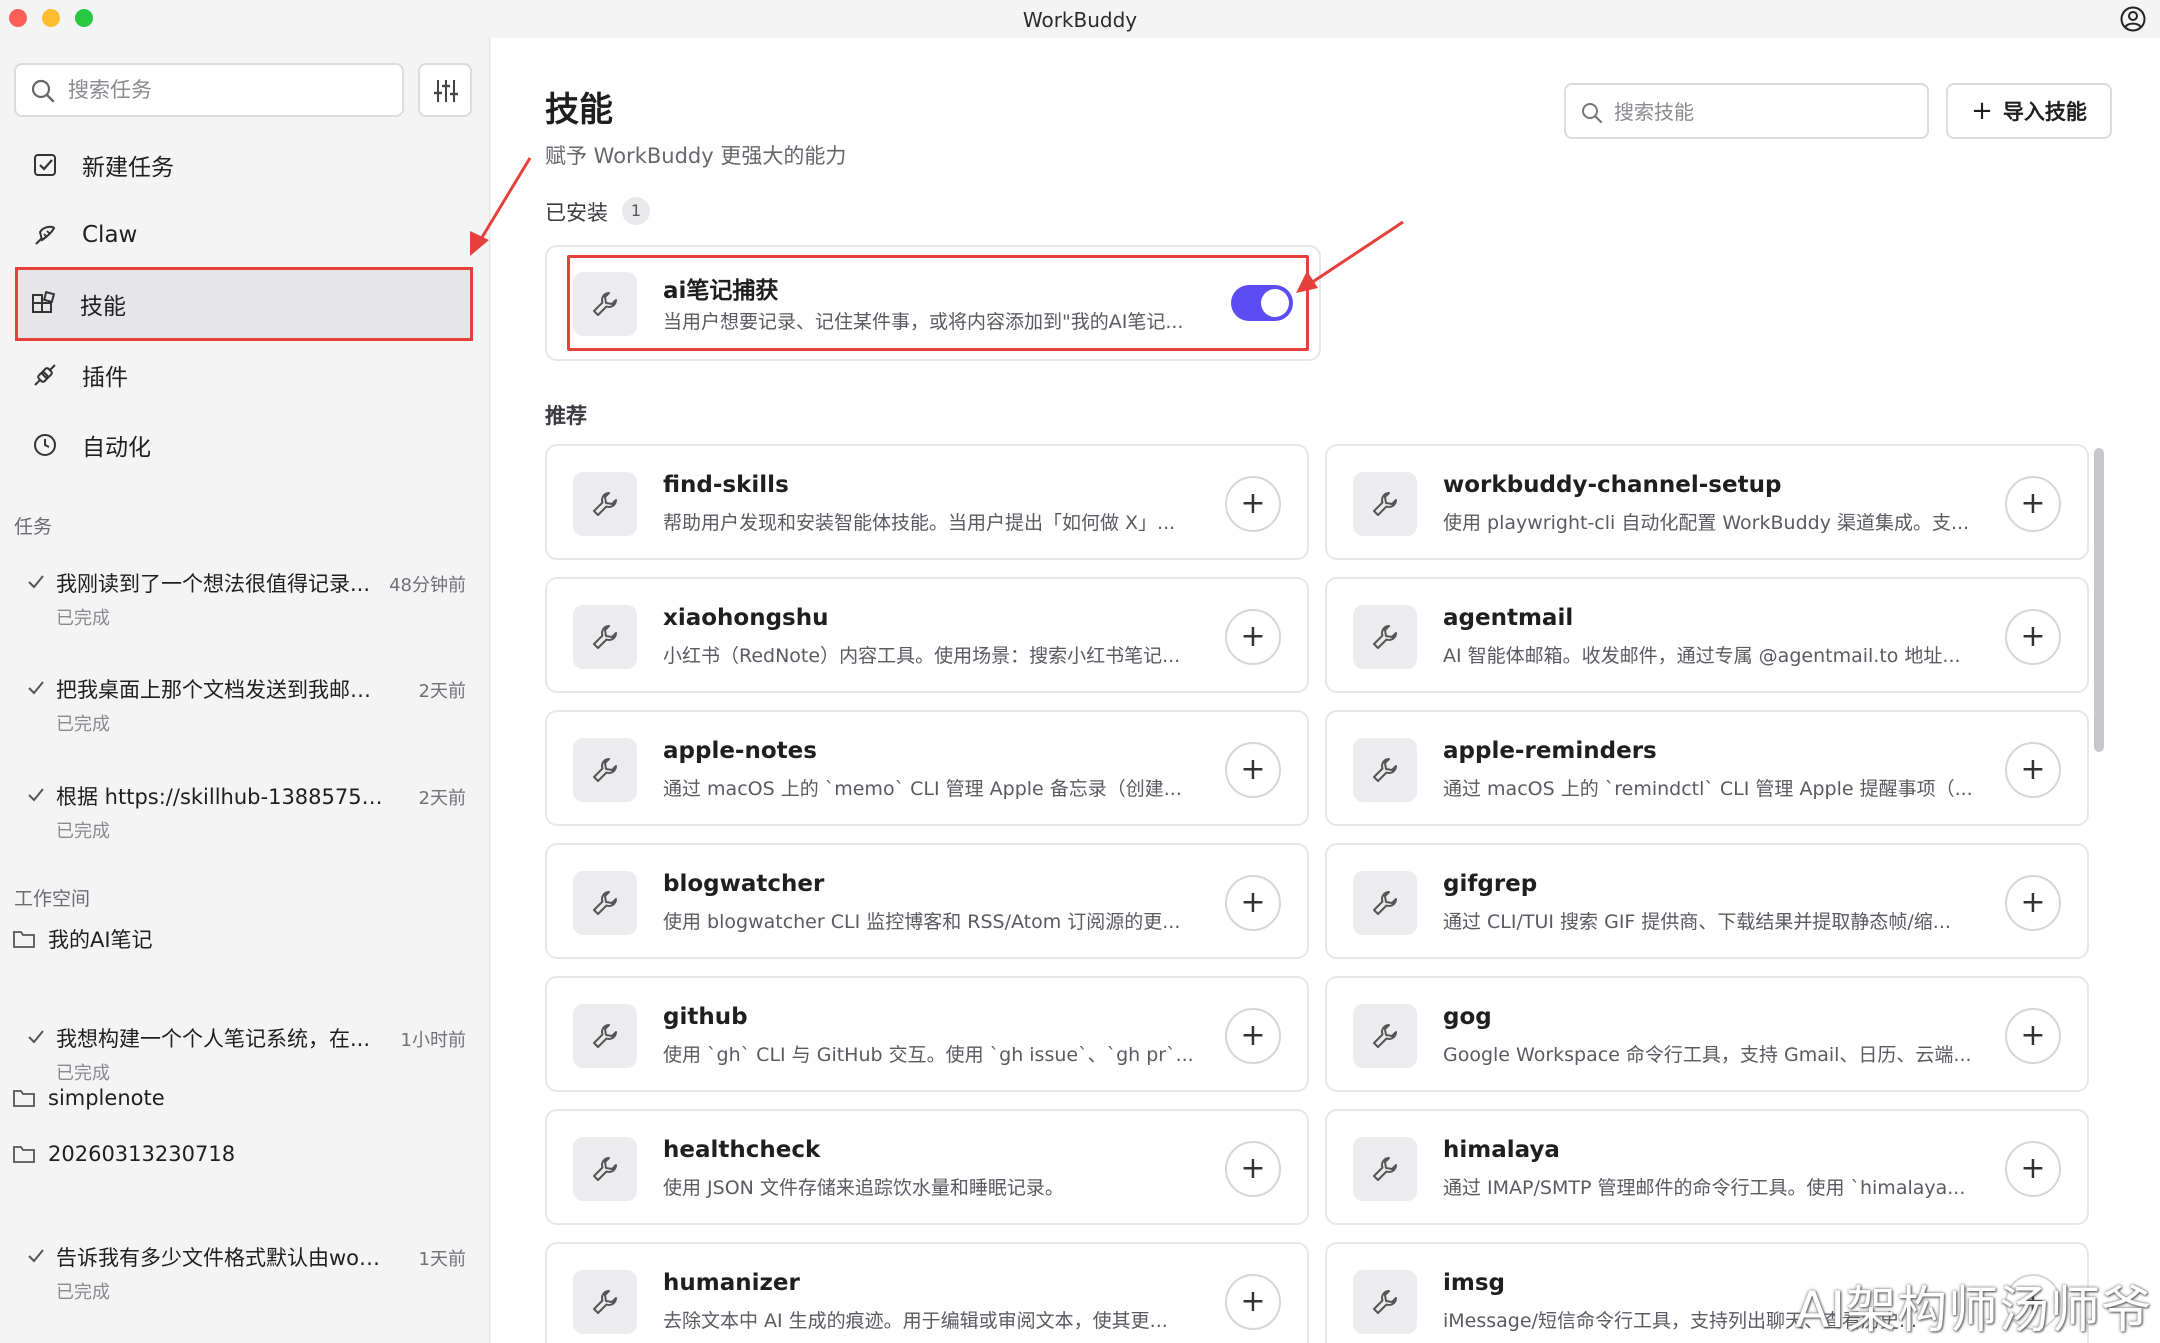 The width and height of the screenshot is (2160, 1343). Describe the element at coordinates (45, 165) in the screenshot. I see `edit-check-icon` at that location.